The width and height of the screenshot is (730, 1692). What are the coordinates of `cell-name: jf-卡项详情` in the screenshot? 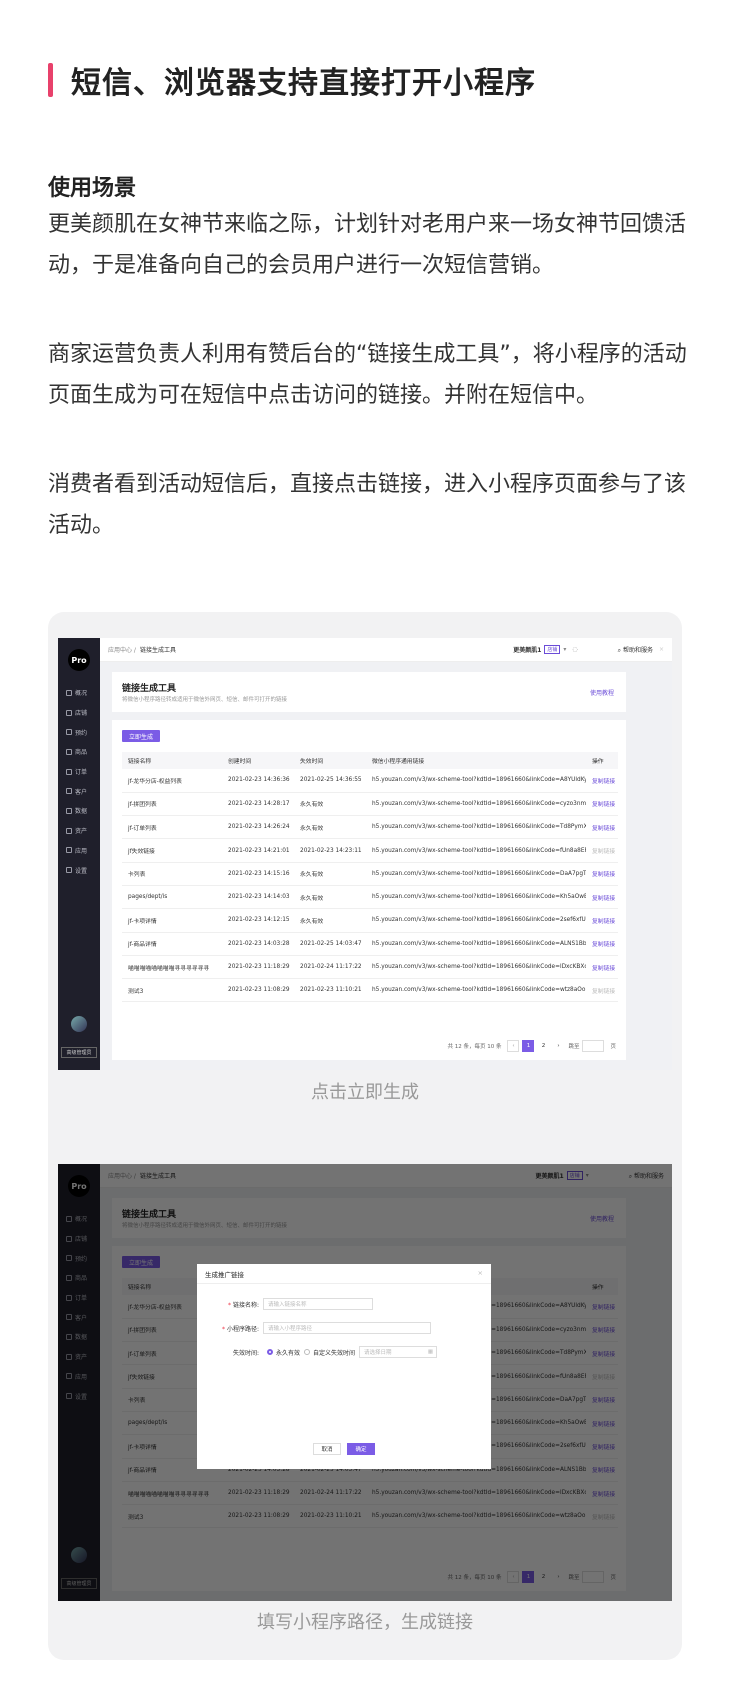 It's located at (172, 920).